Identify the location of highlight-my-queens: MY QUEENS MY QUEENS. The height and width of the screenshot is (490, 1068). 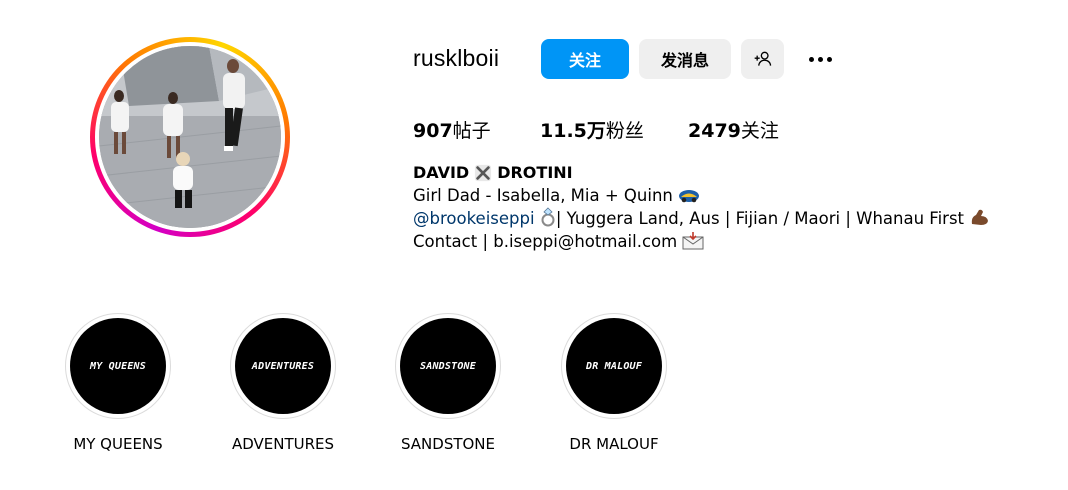
(118, 383).